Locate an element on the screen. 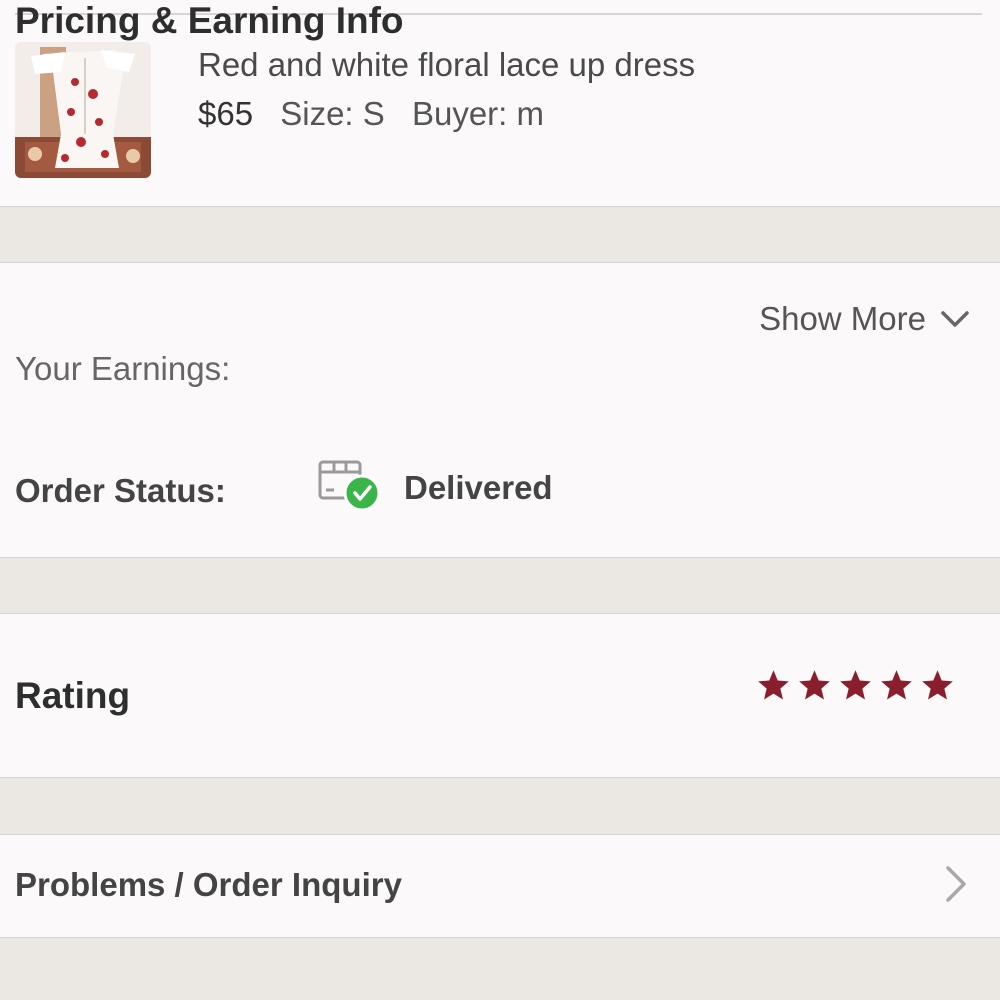 The width and height of the screenshot is (1000, 1000). item-title: Red and white floral lace up dress is located at coordinates (447, 64).